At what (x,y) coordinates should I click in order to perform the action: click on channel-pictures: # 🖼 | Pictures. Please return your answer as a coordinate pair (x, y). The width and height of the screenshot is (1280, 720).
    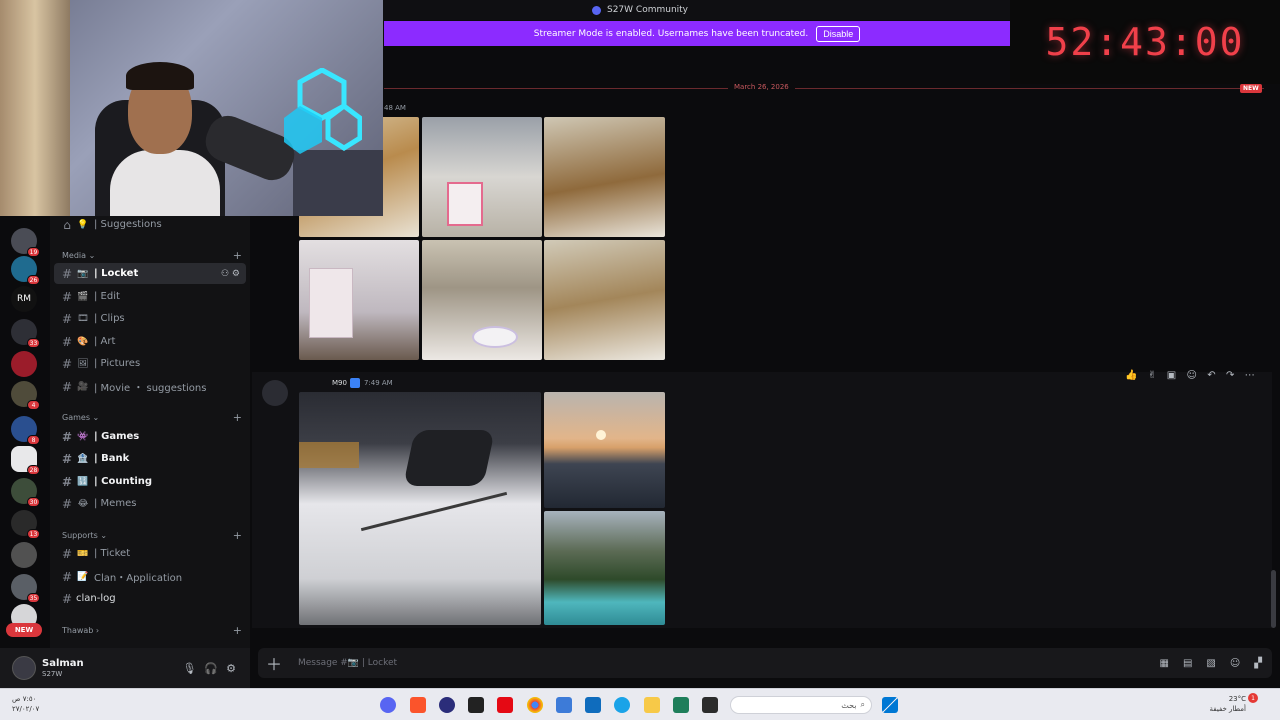
    Looking at the image, I should click on (150, 363).